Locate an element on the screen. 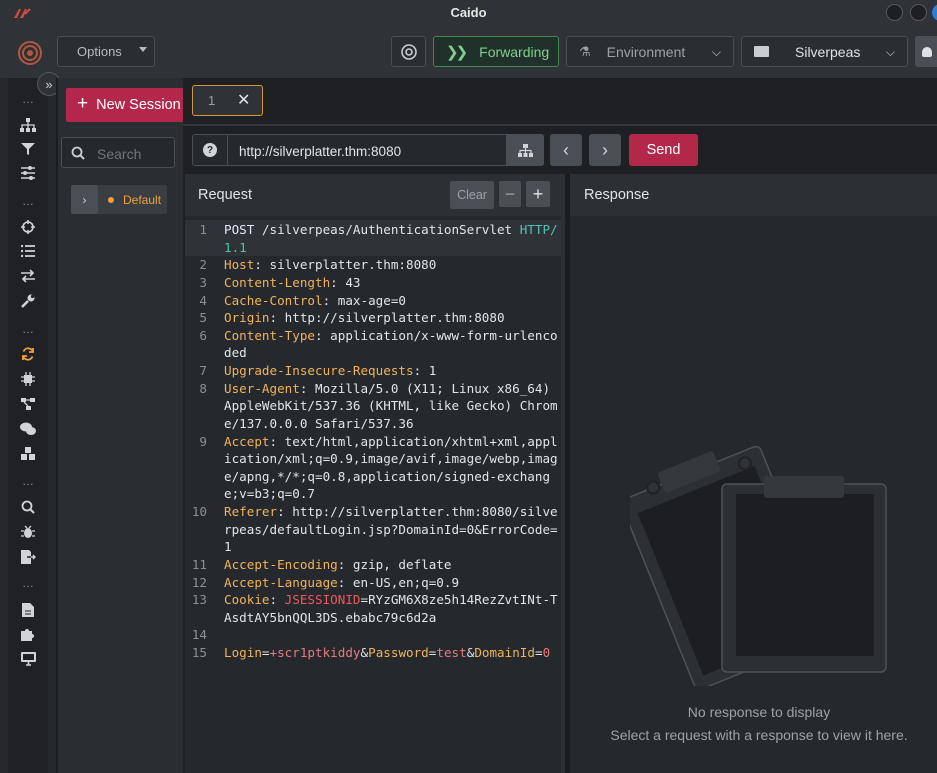 The width and height of the screenshot is (937, 773). chevron-left-icon: ‹ is located at coordinates (566, 149).